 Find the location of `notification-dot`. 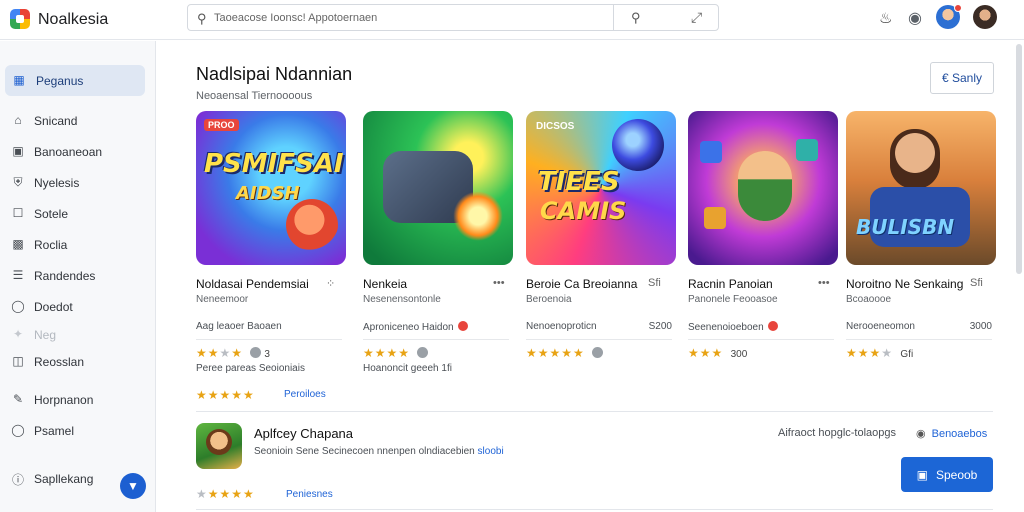

notification-dot is located at coordinates (958, 8).